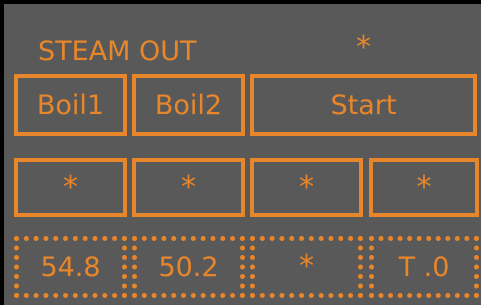 The height and width of the screenshot is (305, 481). I want to click on boil2-button: Boil2, so click(188, 105).